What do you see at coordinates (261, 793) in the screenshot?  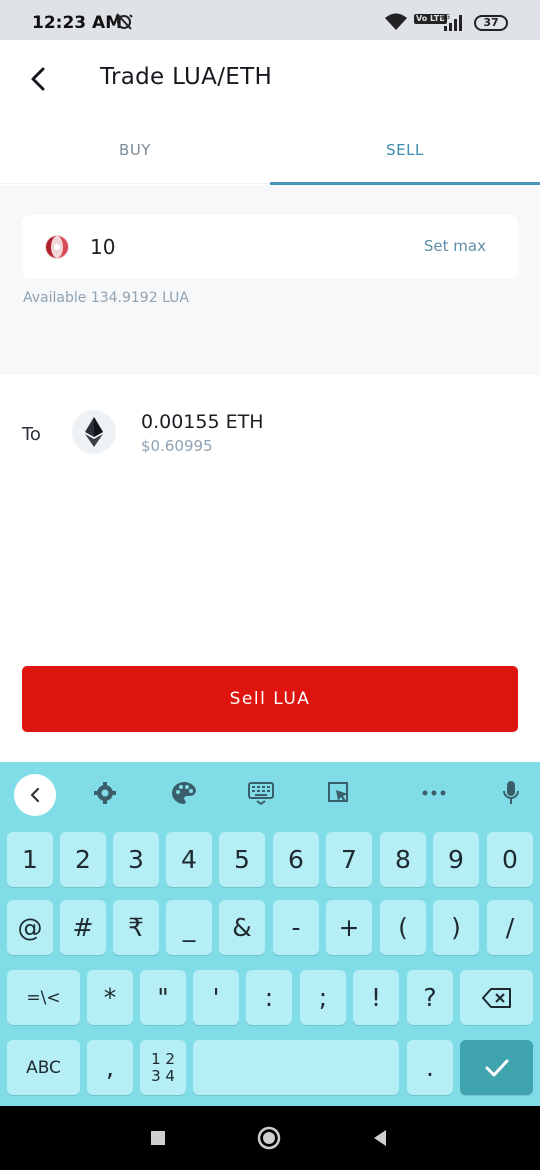 I see `keyboard-layout-icon` at bounding box center [261, 793].